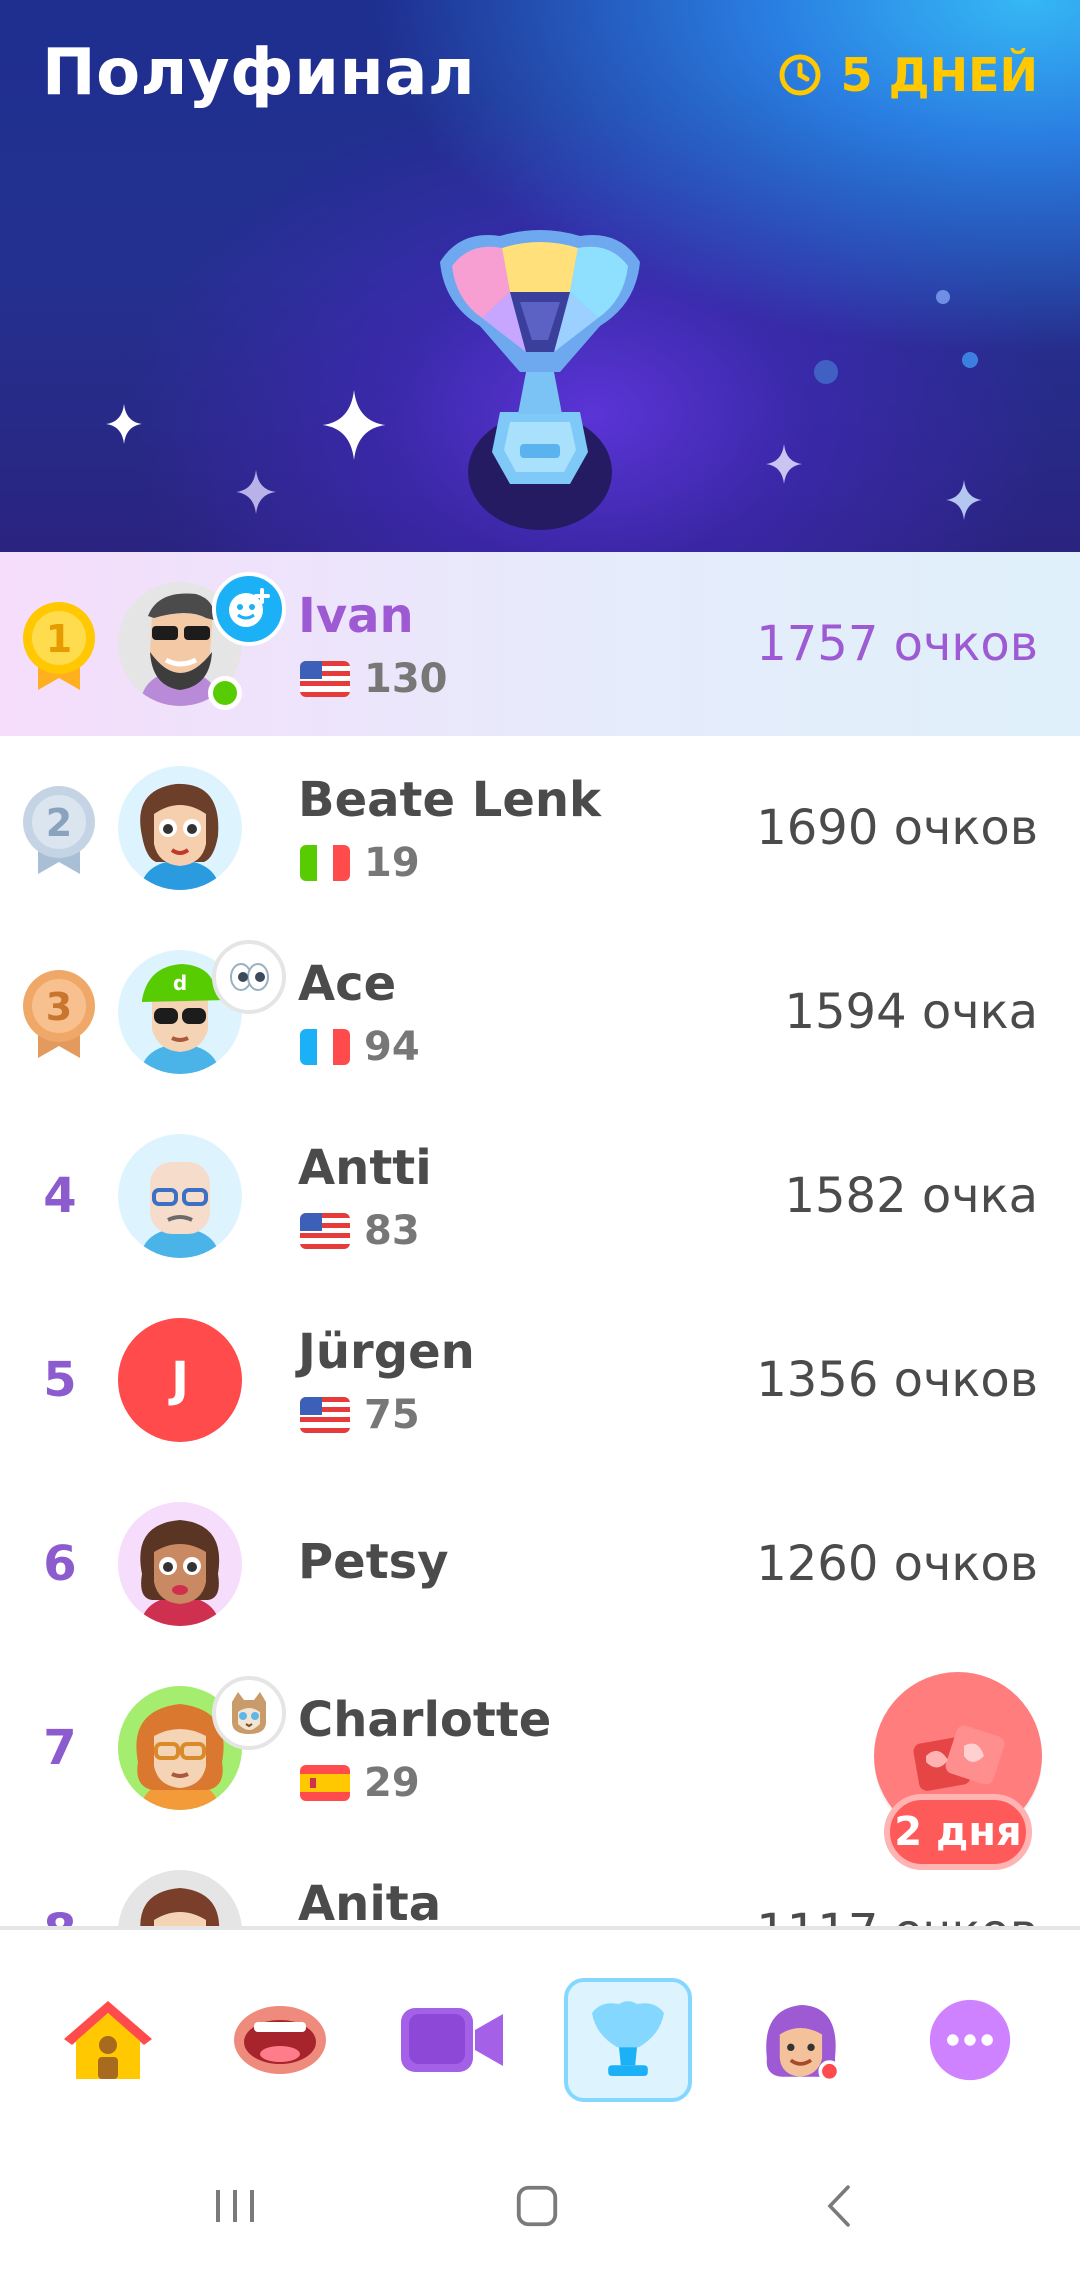  Describe the element at coordinates (60, 1380) in the screenshot. I see `rank-number: 5` at that location.